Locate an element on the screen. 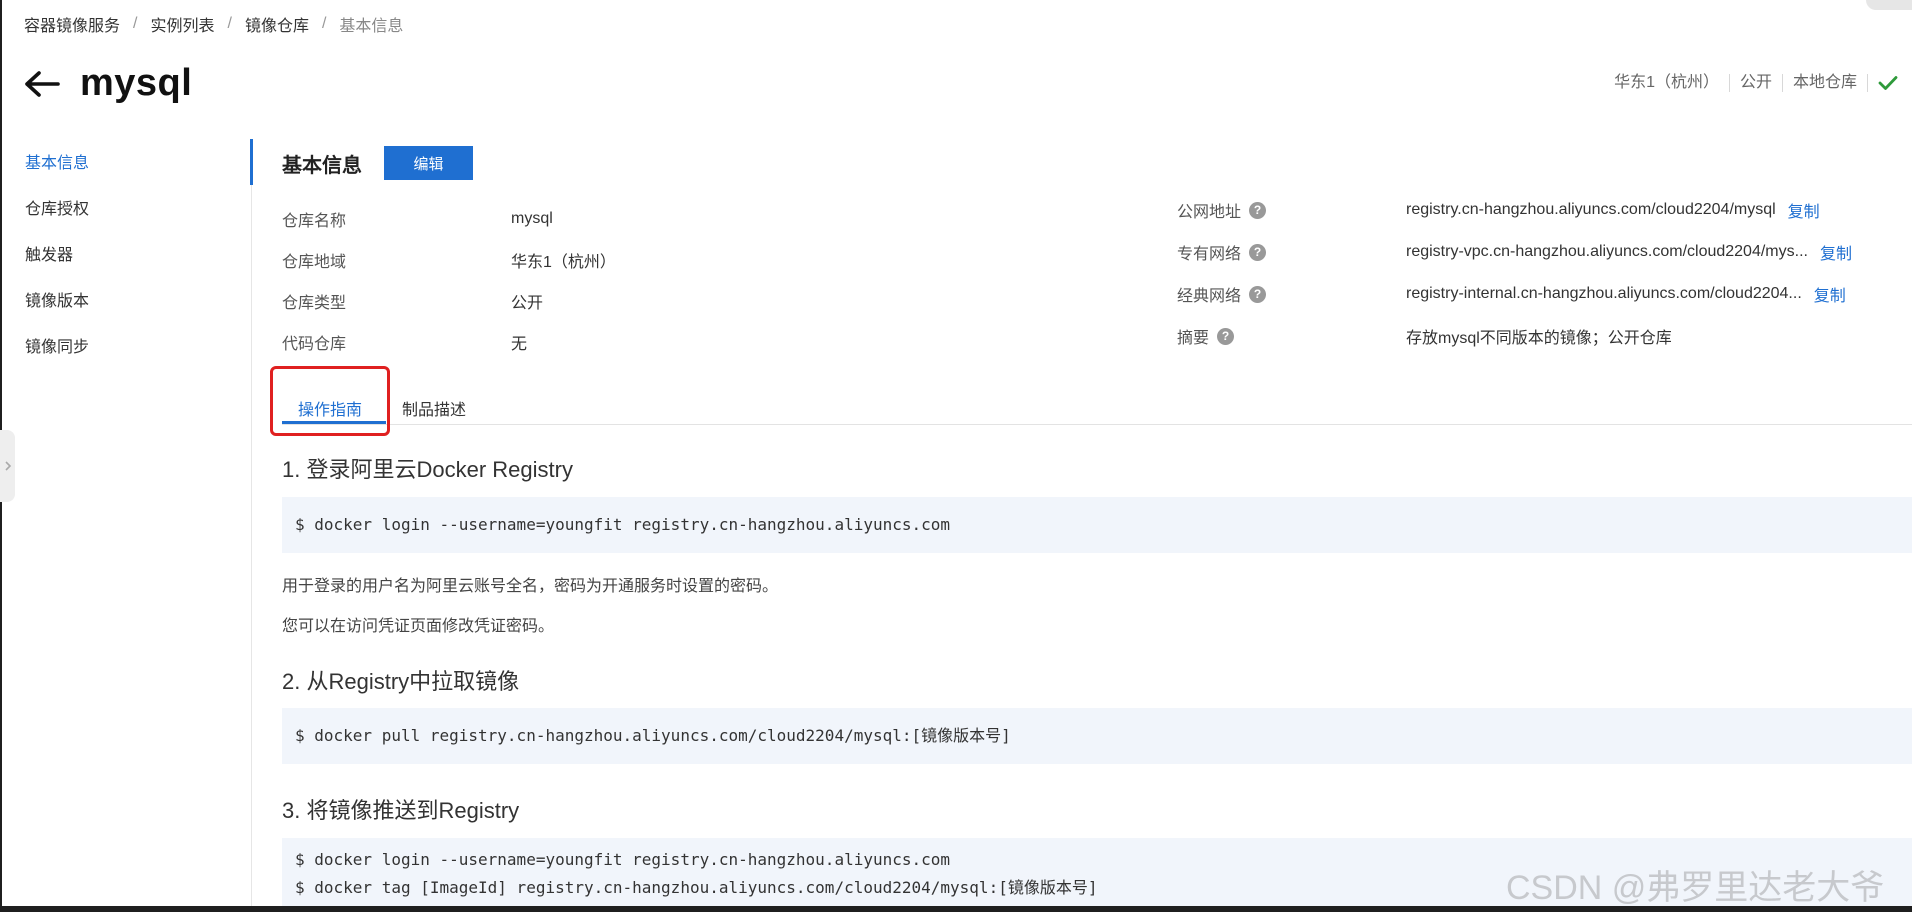 This screenshot has width=1912, height=912. guide-note: 用于登录的用户名为阿里云账号全名，密码为开通服务时设置的密码。 is located at coordinates (530, 586).